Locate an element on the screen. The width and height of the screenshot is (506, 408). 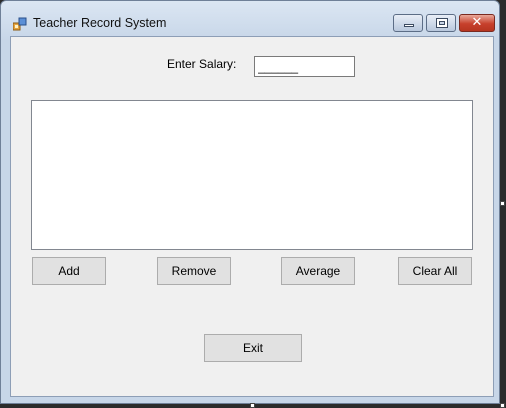
clear-all-button: Clear All is located at coordinates (435, 271).